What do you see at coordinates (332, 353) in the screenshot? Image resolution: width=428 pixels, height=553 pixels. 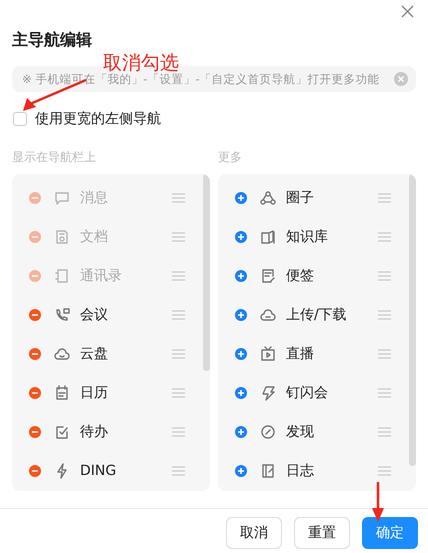 I see `nav-item-label: 直播` at bounding box center [332, 353].